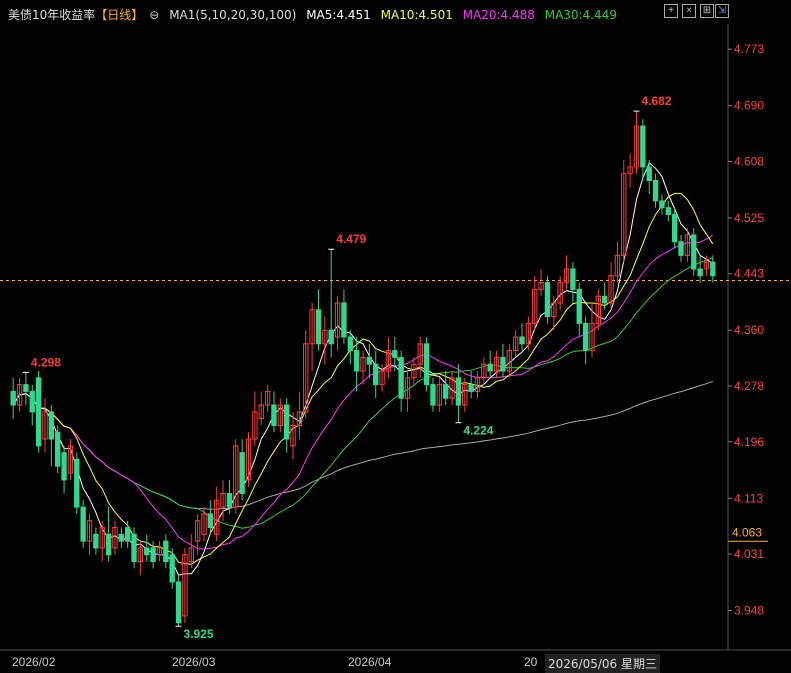 Image resolution: width=791 pixels, height=673 pixels. I want to click on y-tick-label: 4.443, so click(749, 274).